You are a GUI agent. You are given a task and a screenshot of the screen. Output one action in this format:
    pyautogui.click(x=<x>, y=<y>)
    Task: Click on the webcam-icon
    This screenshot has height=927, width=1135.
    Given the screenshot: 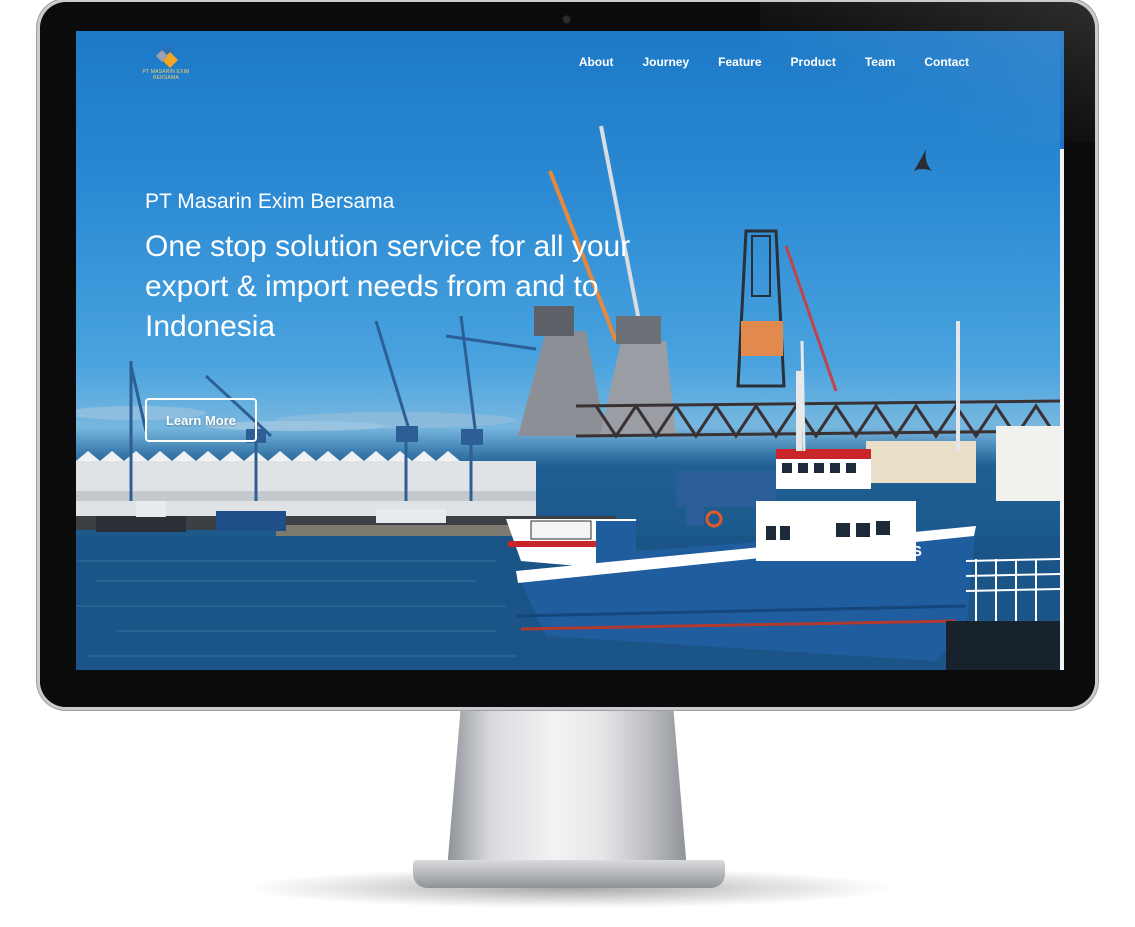 What is the action you would take?
    pyautogui.click(x=566, y=19)
    